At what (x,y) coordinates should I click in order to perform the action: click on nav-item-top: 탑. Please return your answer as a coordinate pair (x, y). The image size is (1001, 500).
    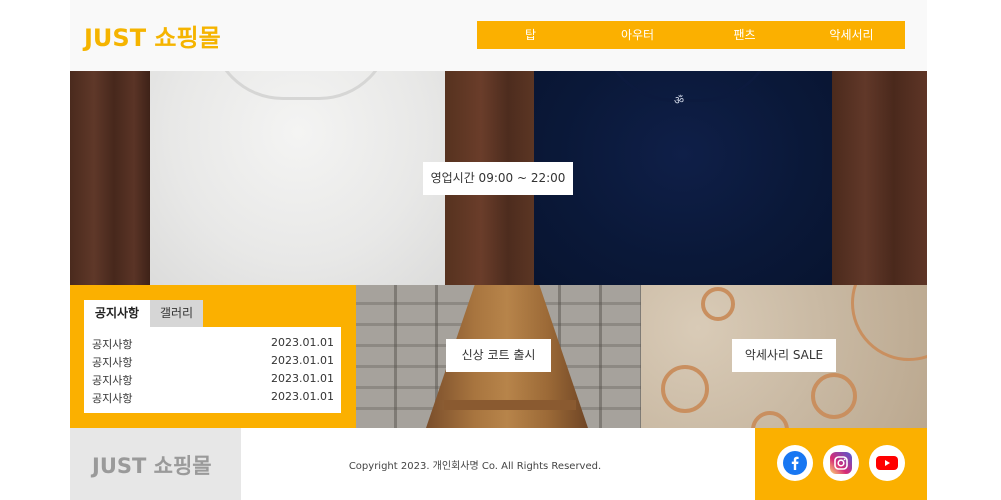
    Looking at the image, I should click on (530, 35).